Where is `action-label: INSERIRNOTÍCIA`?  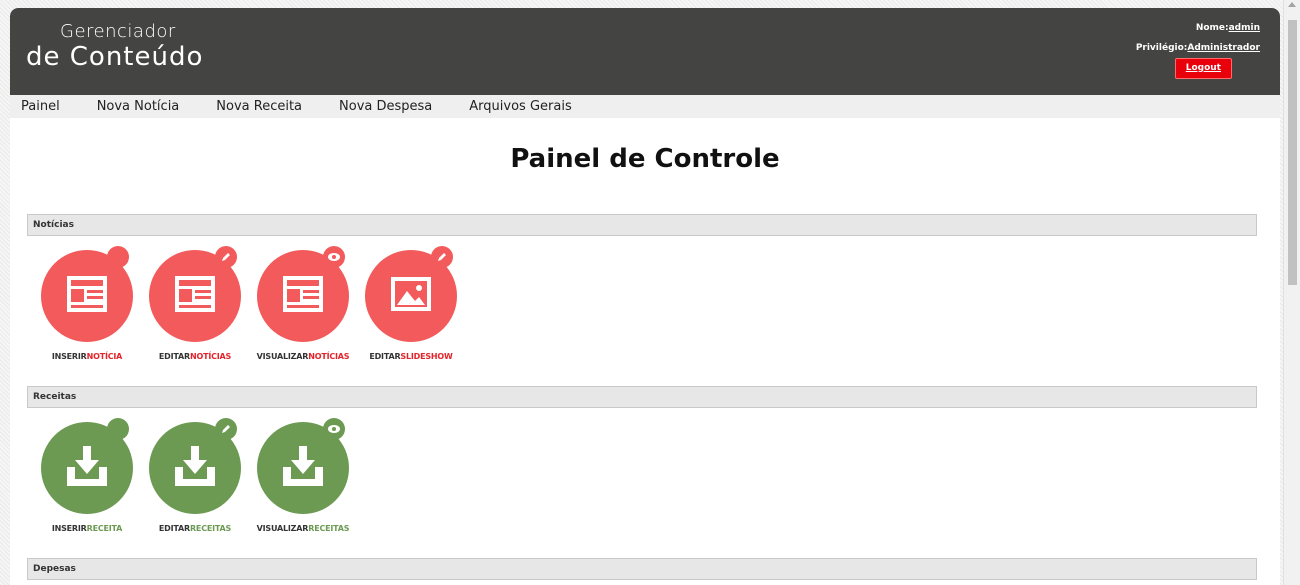 action-label: INSERIRNOTÍCIA is located at coordinates (87, 356).